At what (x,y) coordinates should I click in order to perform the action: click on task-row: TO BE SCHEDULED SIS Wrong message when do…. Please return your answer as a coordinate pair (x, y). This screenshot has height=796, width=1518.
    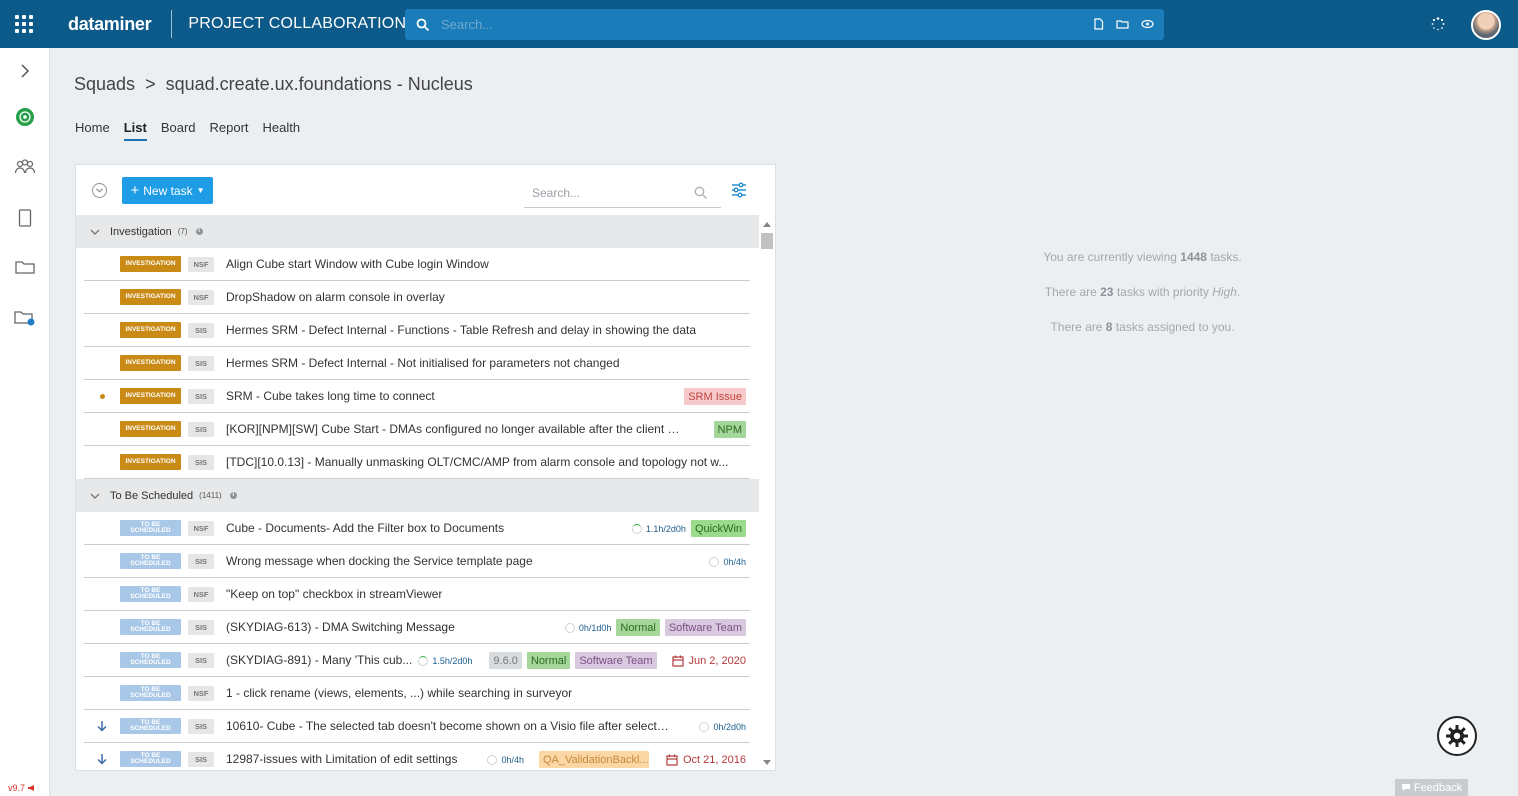
    Looking at the image, I should click on (417, 561).